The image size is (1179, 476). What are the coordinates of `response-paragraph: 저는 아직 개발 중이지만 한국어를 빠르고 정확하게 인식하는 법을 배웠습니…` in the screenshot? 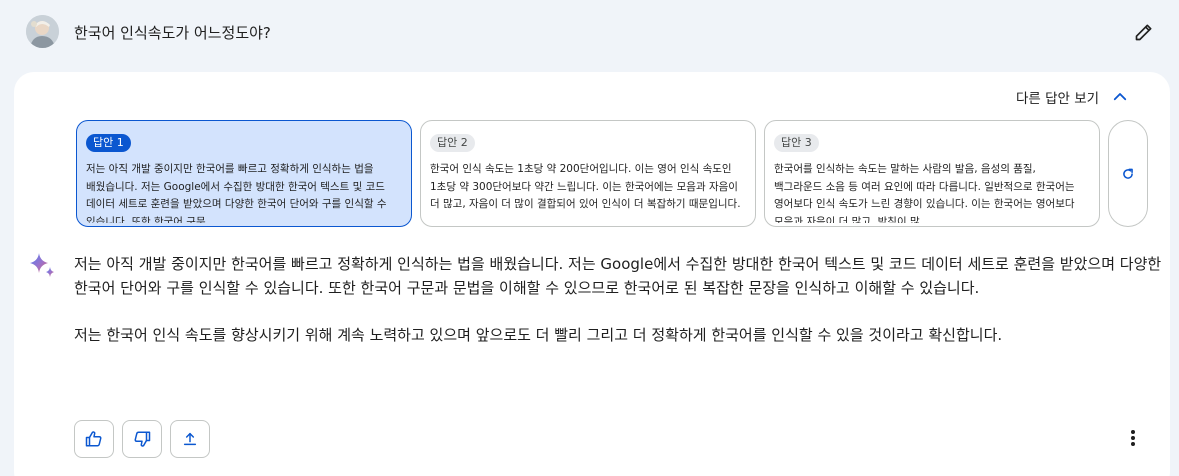 It's located at (618, 276).